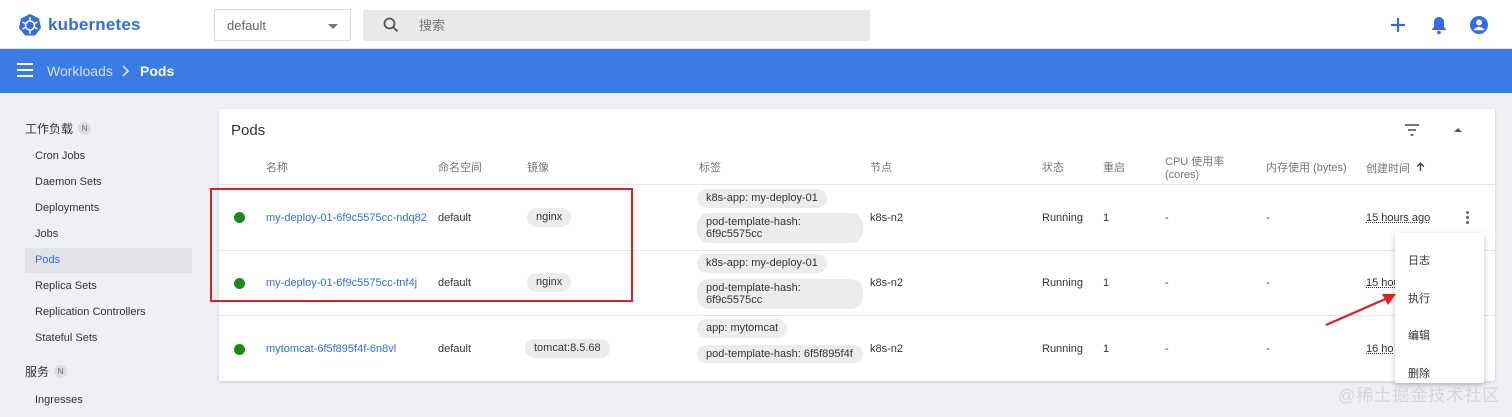 The image size is (1512, 417). I want to click on menu-item-logs: 日志, so click(1419, 260).